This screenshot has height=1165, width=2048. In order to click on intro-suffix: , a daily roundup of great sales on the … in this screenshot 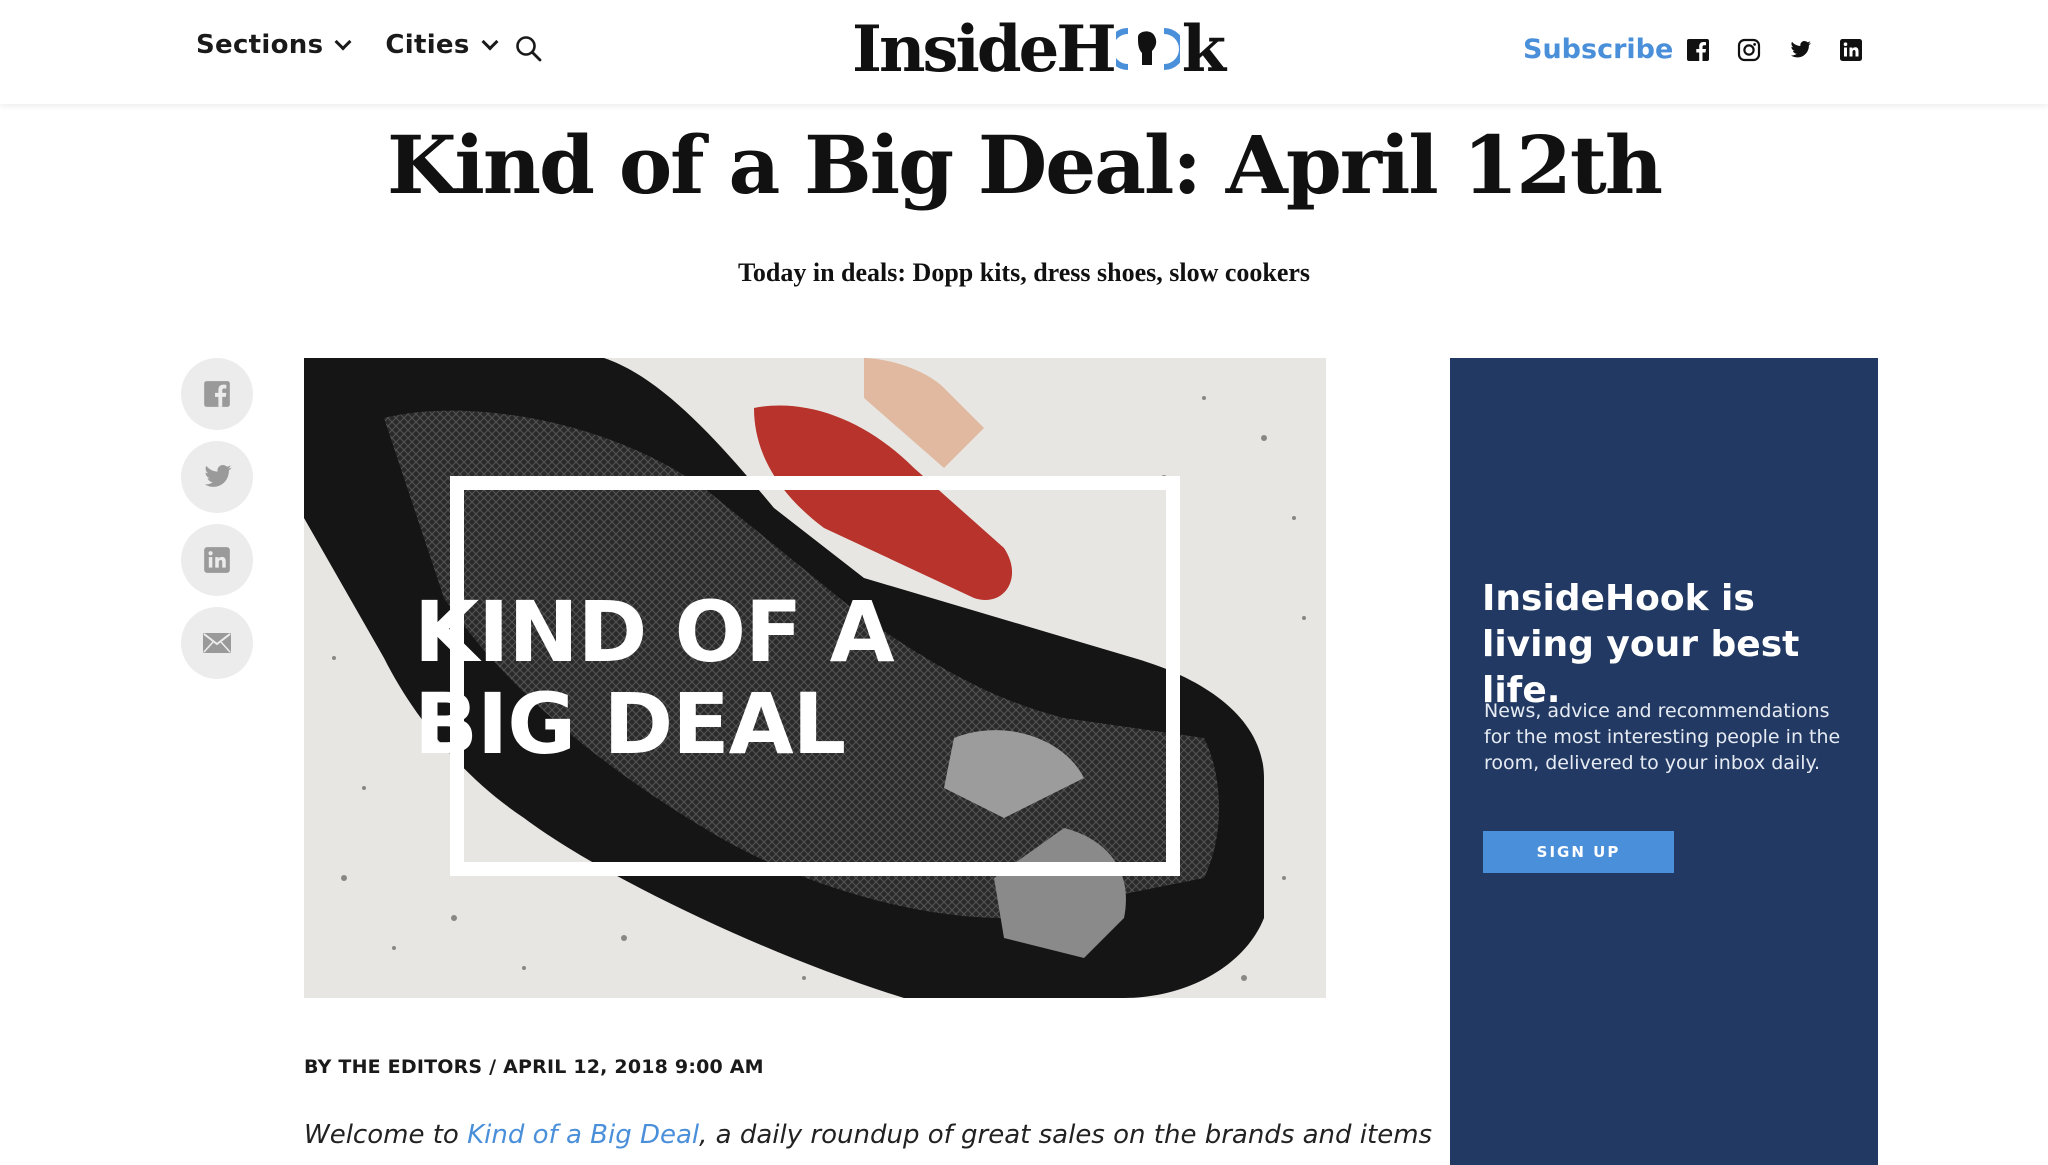, I will do `click(1066, 1135)`.